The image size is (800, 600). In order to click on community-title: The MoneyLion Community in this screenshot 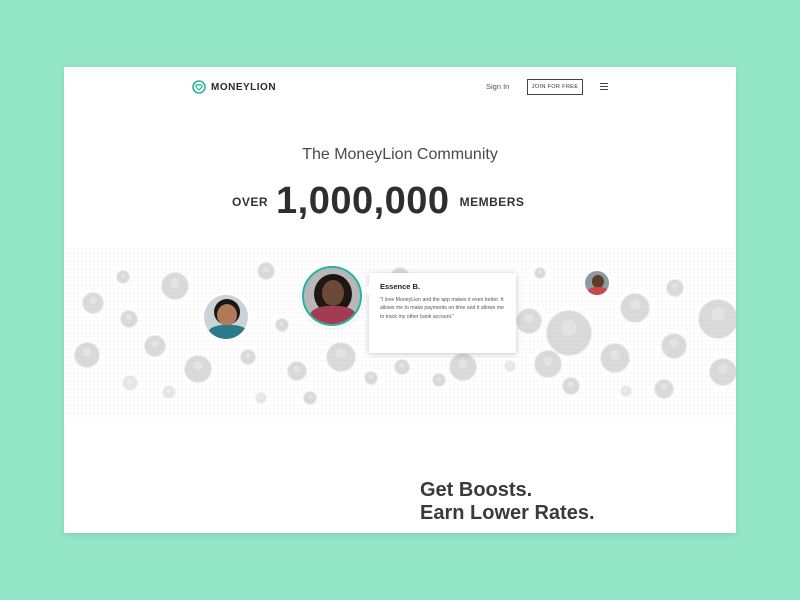, I will do `click(400, 154)`.